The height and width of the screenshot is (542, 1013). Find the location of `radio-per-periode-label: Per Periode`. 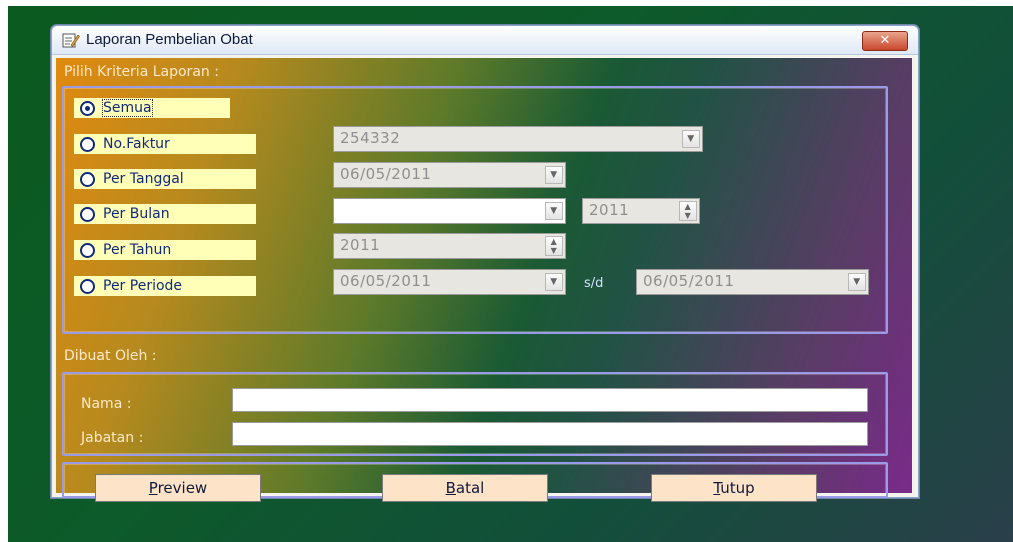

radio-per-periode-label: Per Periode is located at coordinates (143, 286).